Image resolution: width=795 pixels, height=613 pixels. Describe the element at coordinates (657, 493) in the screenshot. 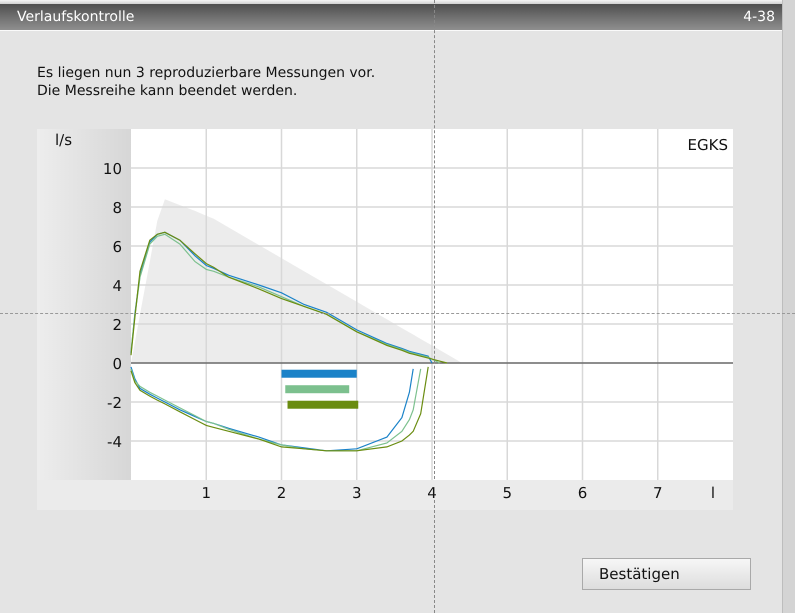

I see `axis-label: 7` at that location.